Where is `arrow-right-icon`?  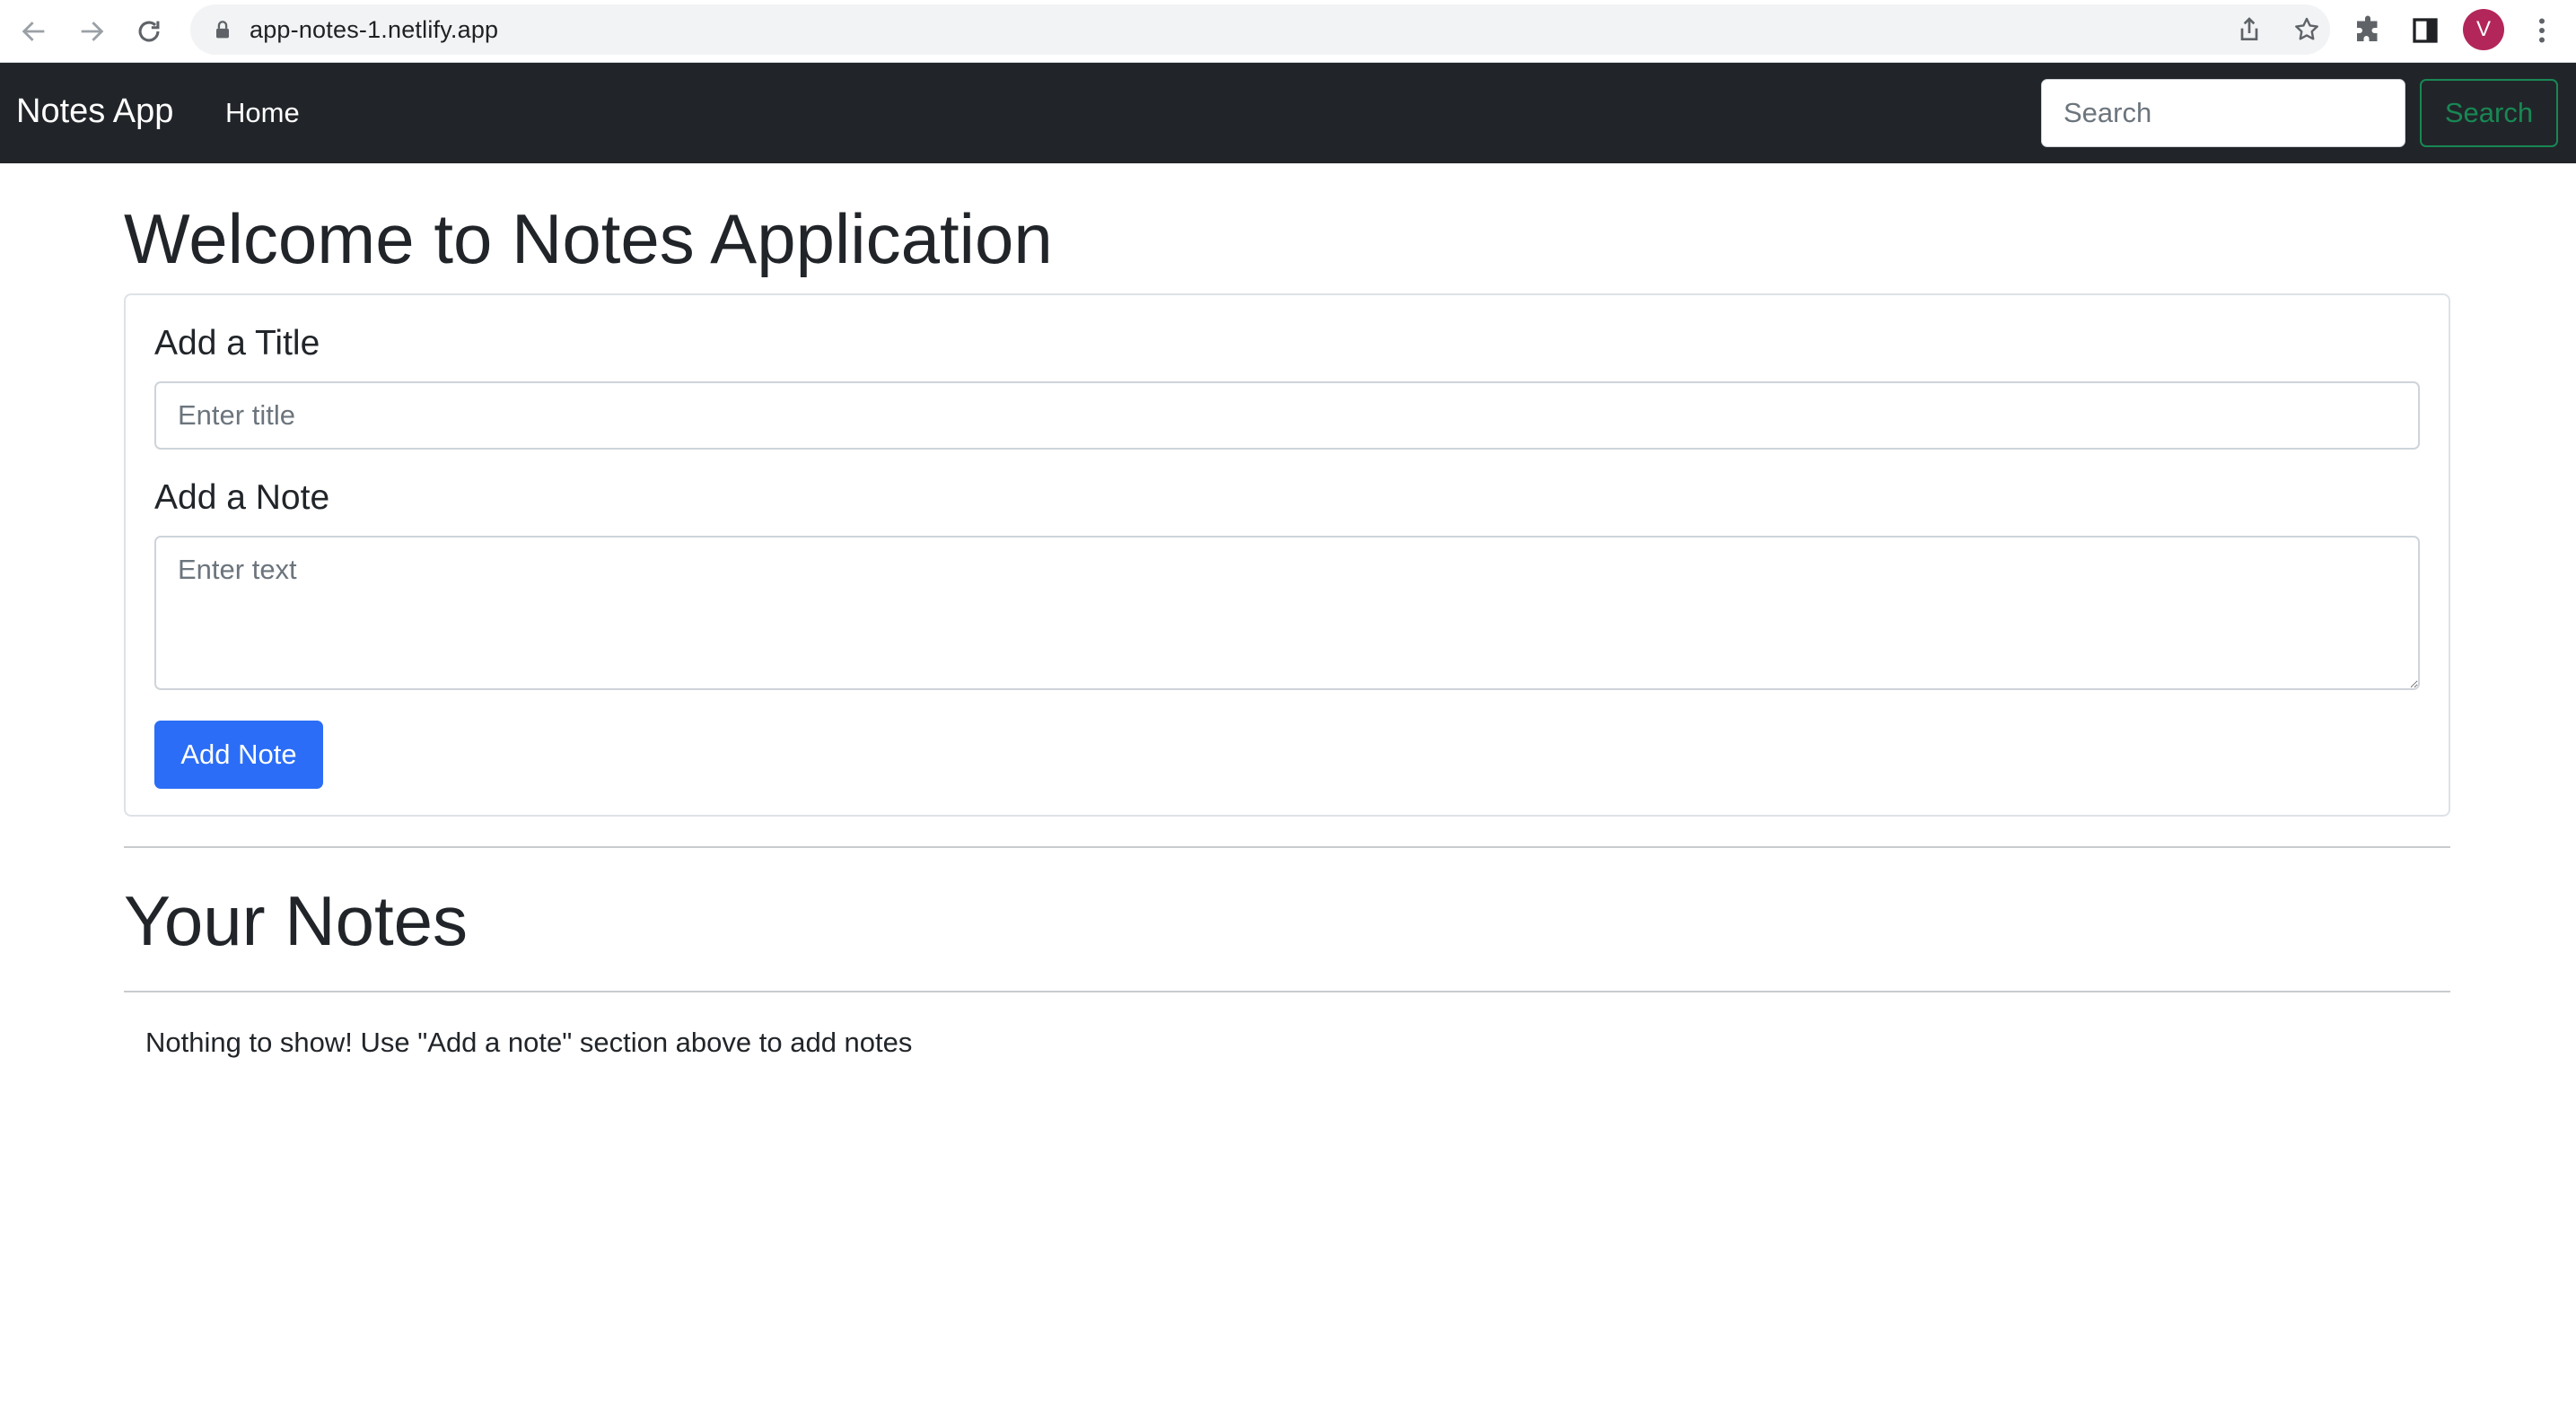 arrow-right-icon is located at coordinates (92, 31).